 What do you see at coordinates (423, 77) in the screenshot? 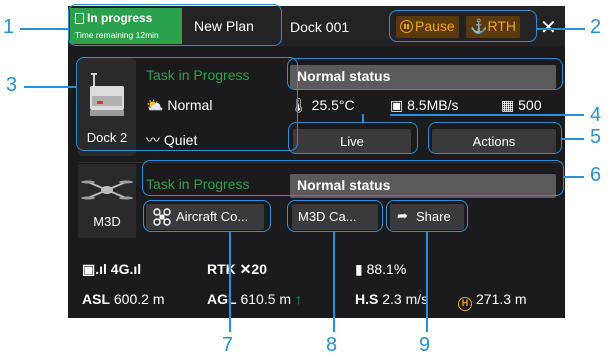
I see `dock-status-box: Normal status` at bounding box center [423, 77].